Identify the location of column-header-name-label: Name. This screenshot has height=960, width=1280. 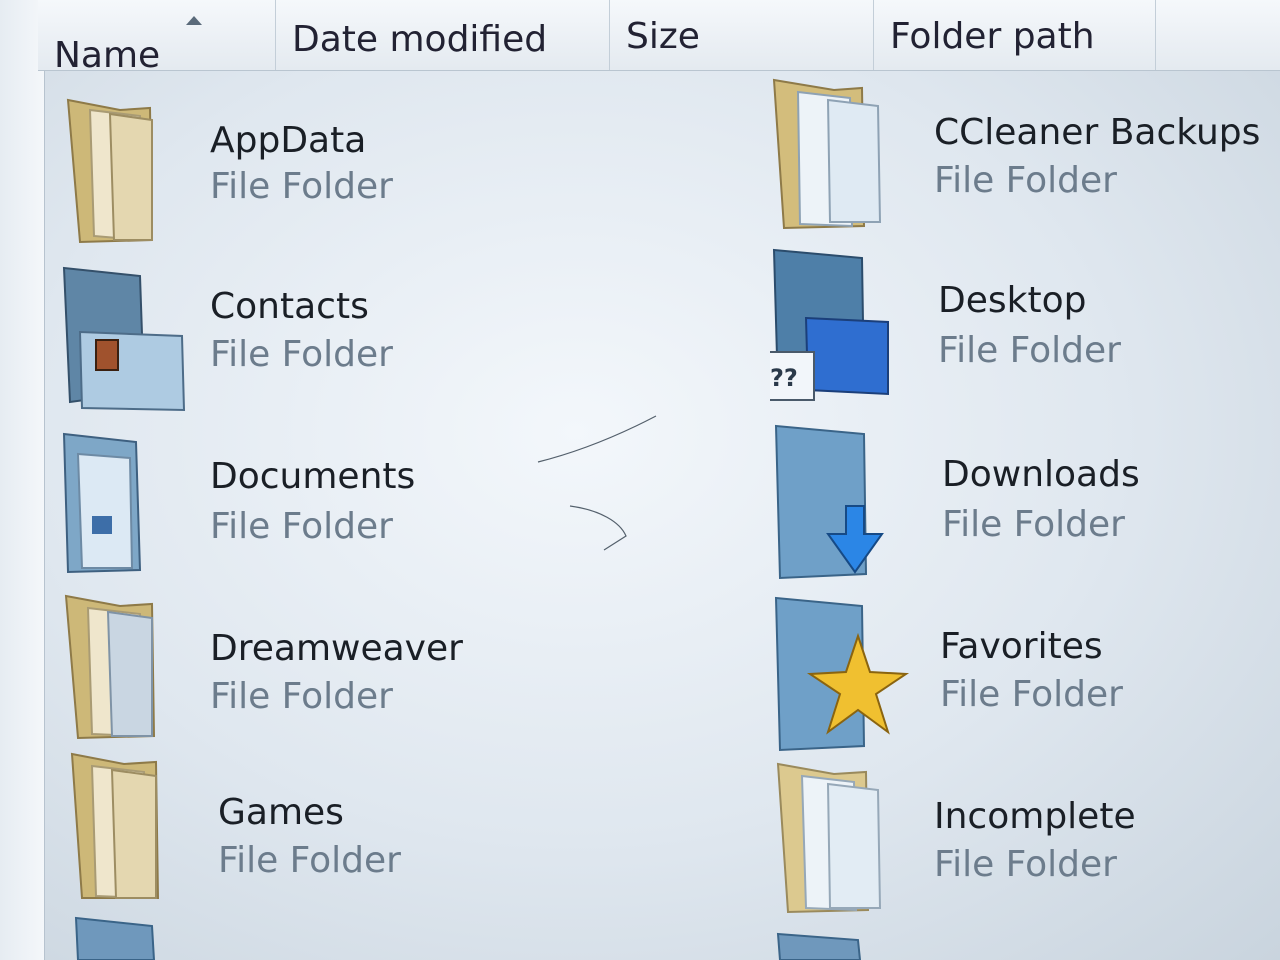
(107, 55).